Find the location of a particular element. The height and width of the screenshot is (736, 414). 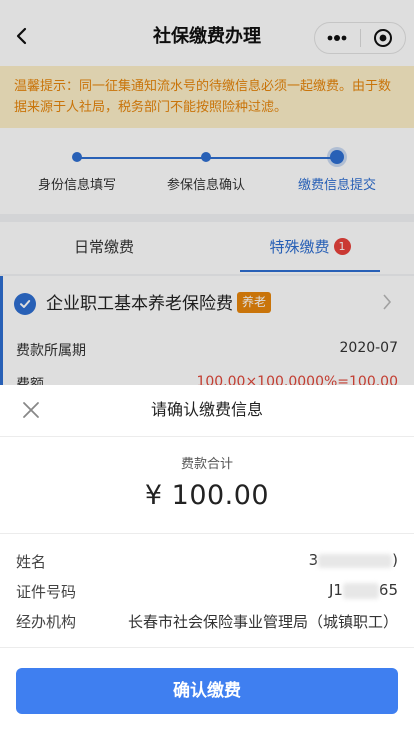

agency-label: 经办机构 is located at coordinates (46, 622).